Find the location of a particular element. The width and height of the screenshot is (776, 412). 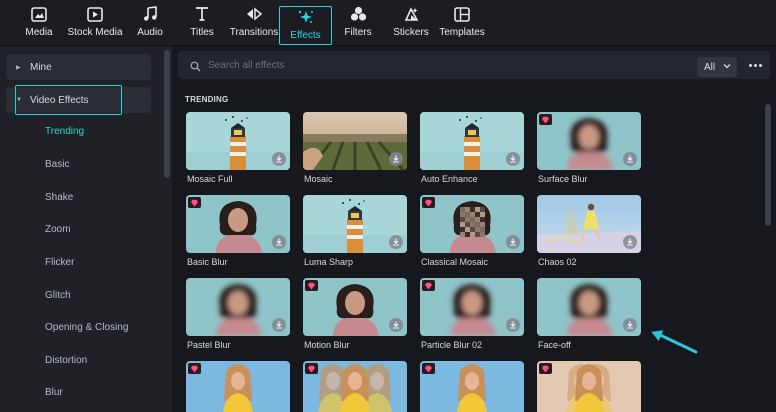

filter-dropdown: All is located at coordinates (717, 67).